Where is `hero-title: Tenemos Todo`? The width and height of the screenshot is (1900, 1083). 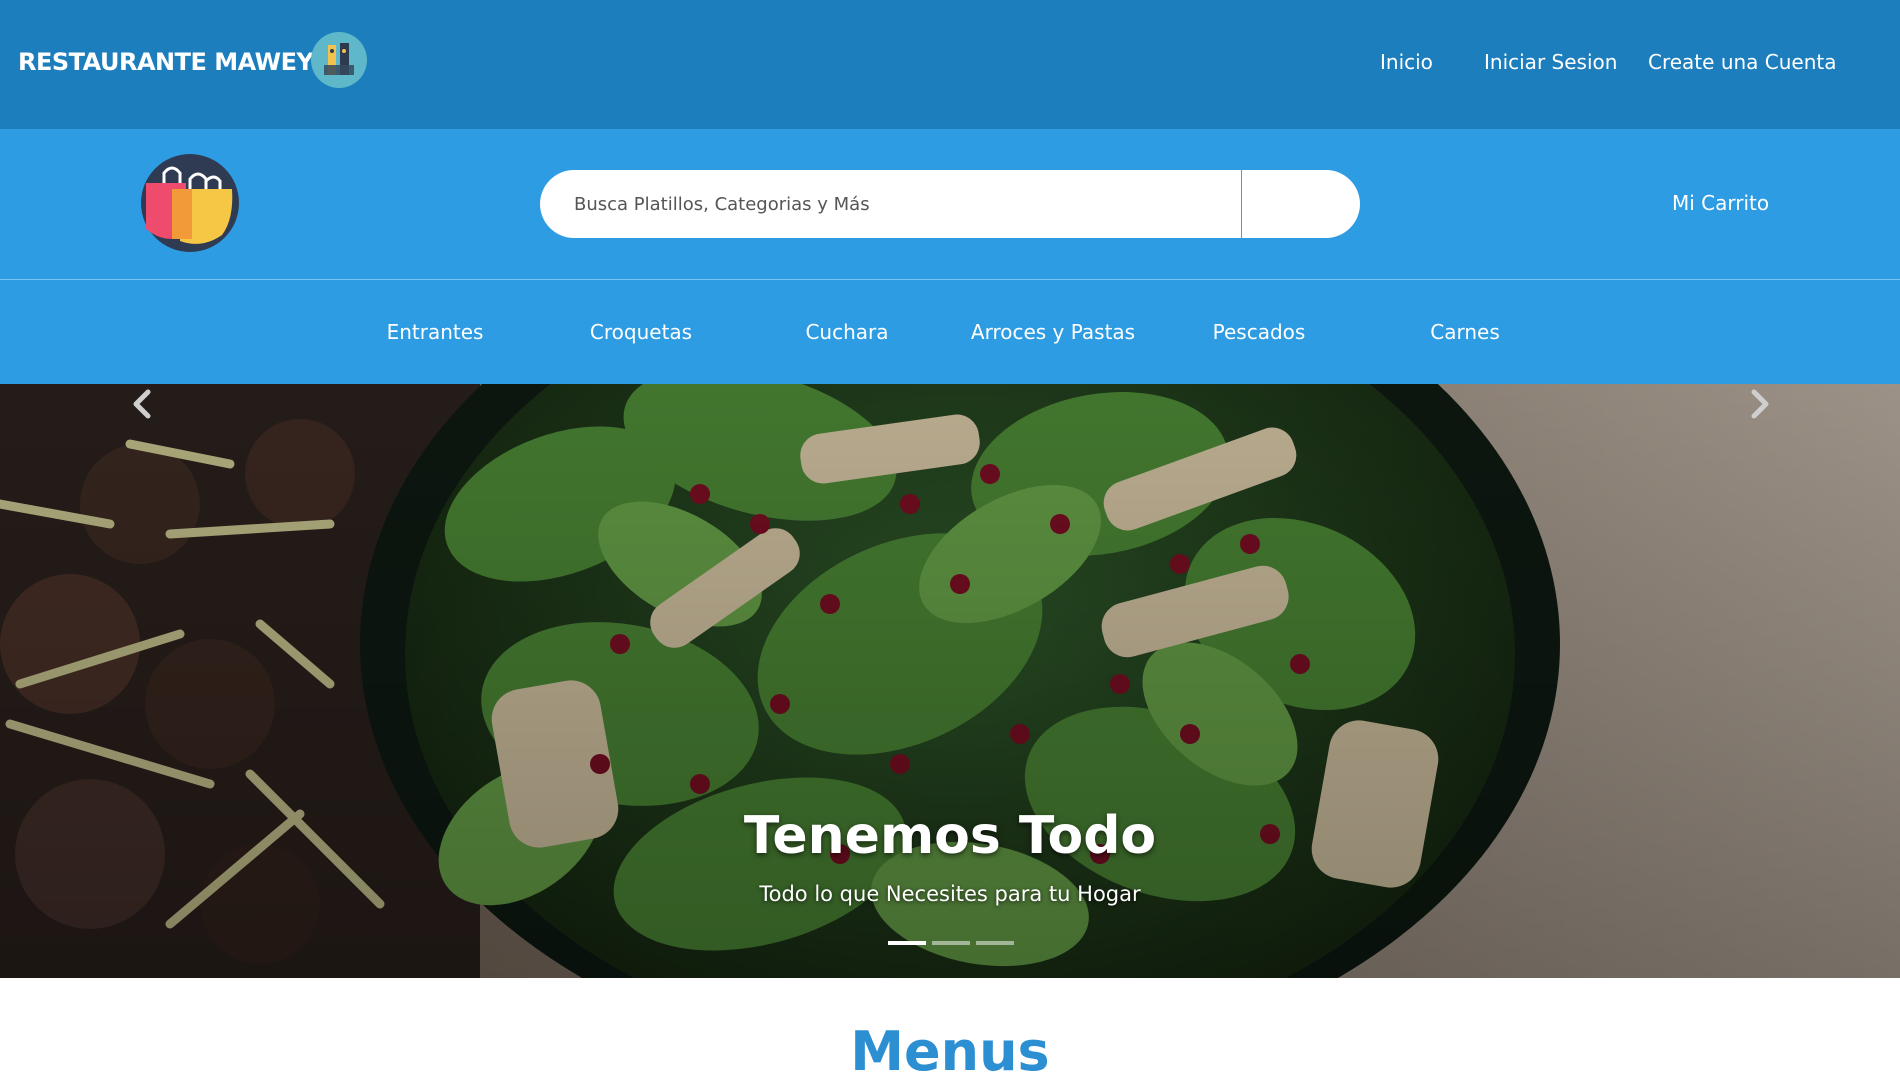
hero-title: Tenemos Todo is located at coordinates (950, 836).